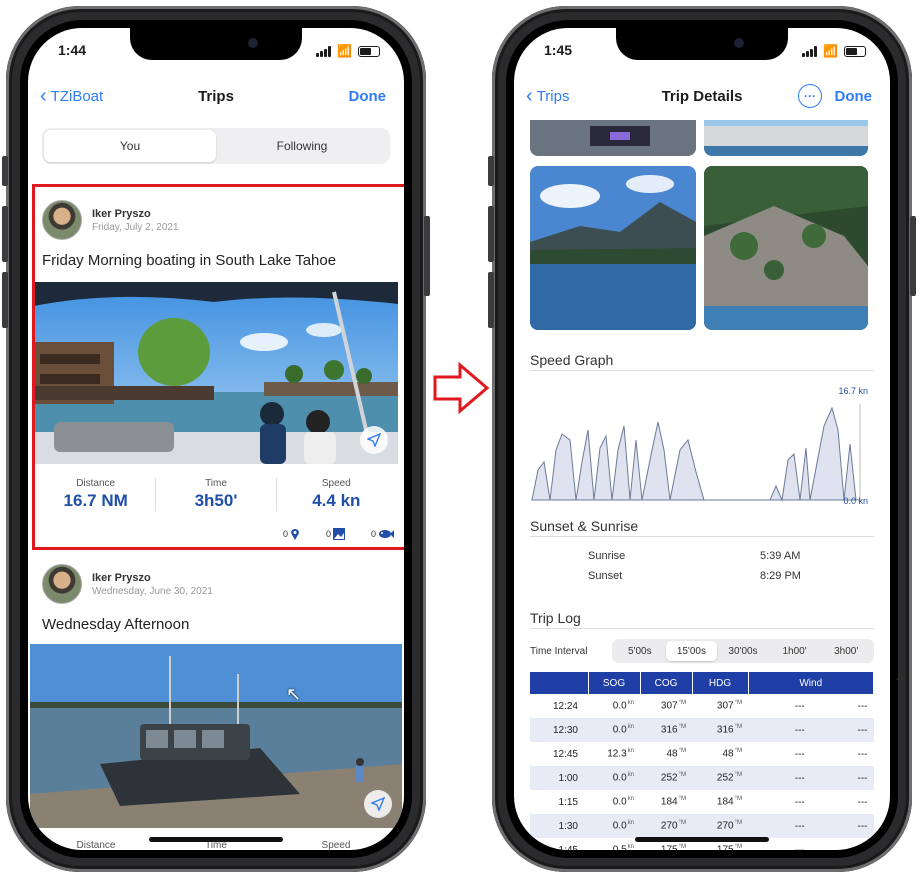 This screenshot has height=878, width=921. I want to click on segment-you: You, so click(130, 146).